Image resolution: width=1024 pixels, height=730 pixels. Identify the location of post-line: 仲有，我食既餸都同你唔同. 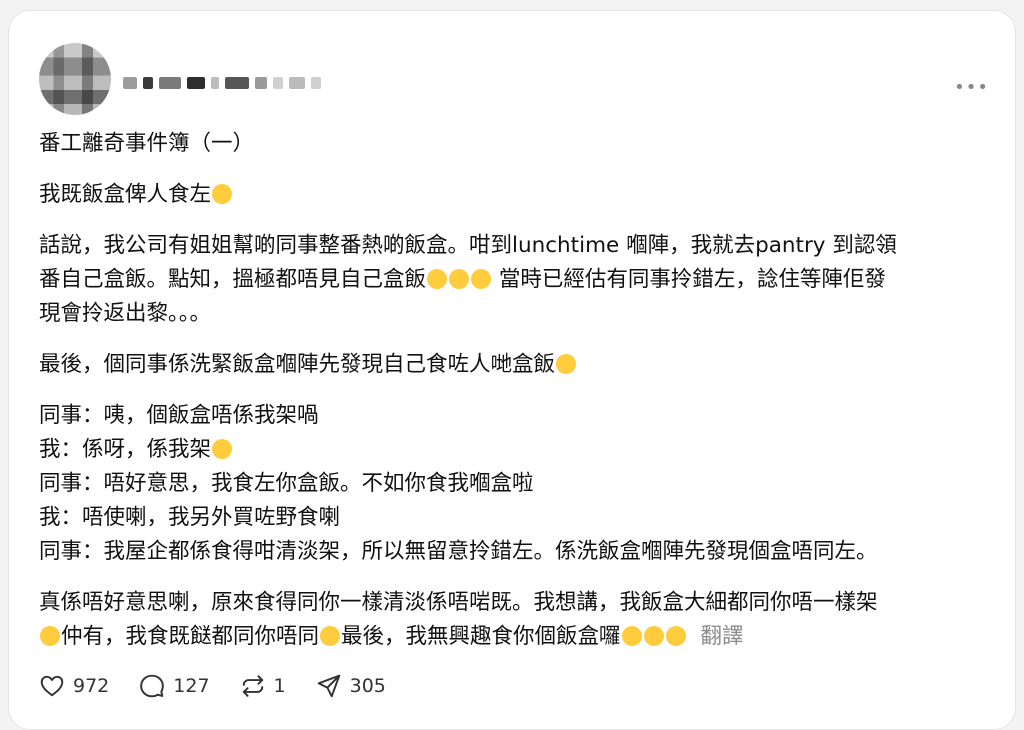
(190, 636).